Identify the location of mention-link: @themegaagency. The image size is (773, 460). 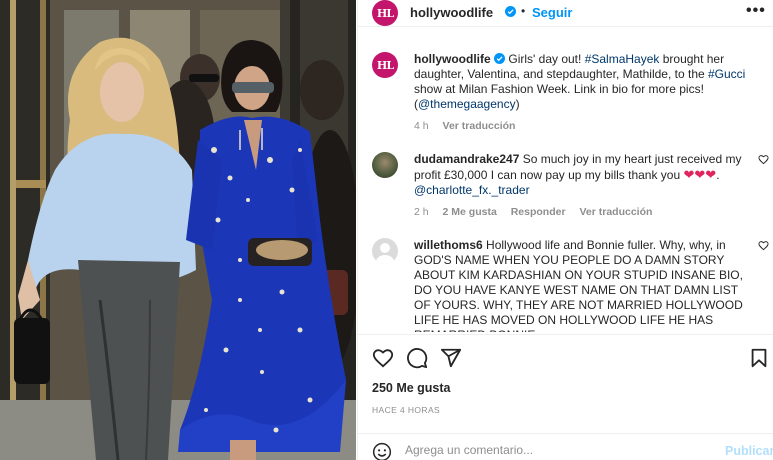
(467, 104).